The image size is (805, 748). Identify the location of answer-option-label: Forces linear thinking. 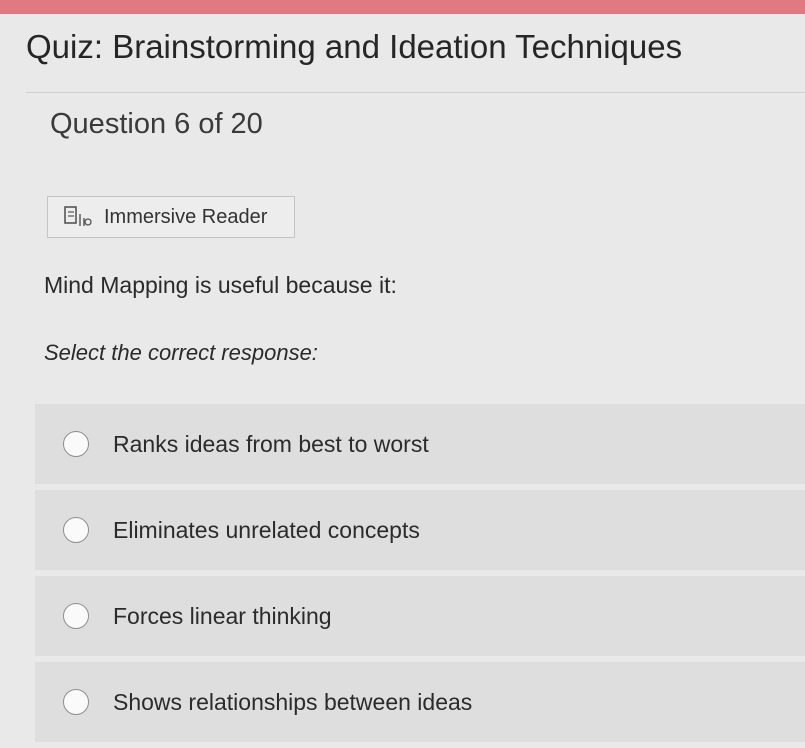
(222, 615).